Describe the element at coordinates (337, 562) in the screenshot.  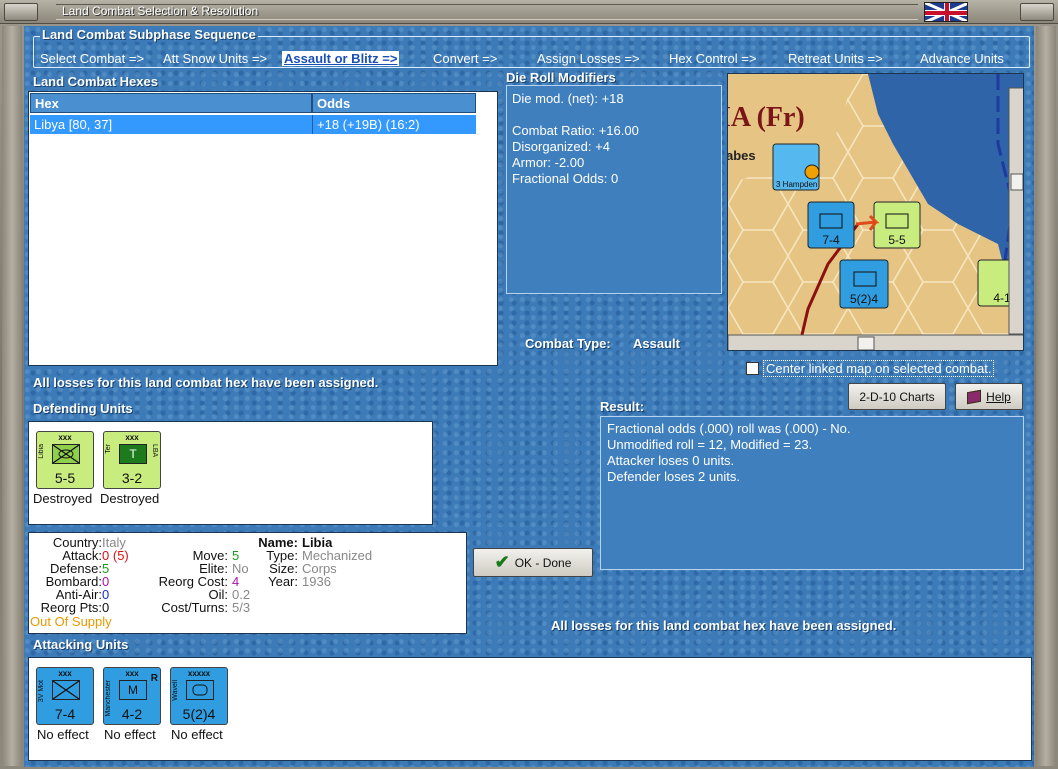
I see `unit-details-values-col3: Libia Mechanized Corps 1936` at that location.